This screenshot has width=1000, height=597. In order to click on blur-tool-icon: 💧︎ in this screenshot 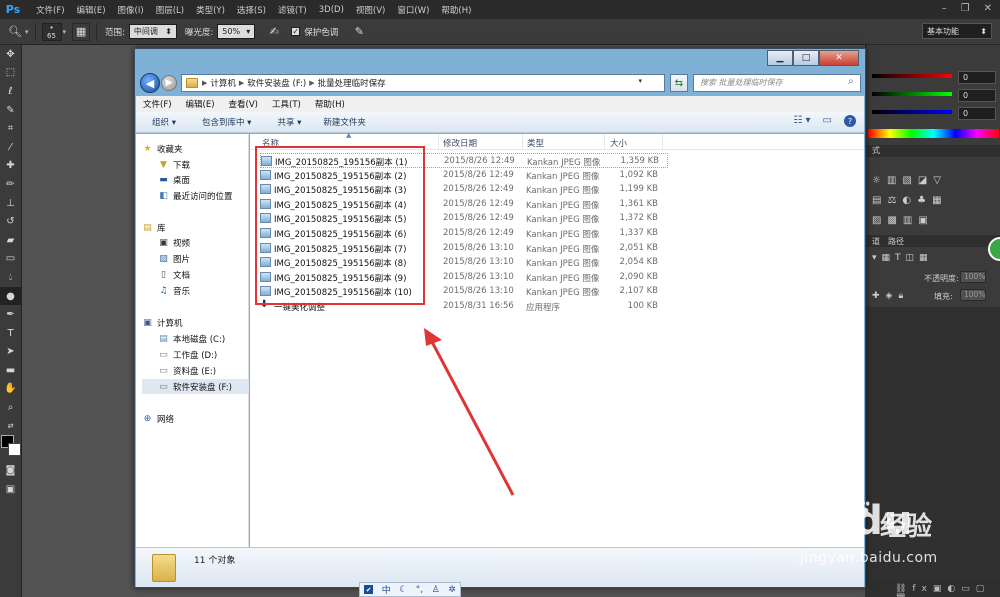, I will do `click(10, 277)`.